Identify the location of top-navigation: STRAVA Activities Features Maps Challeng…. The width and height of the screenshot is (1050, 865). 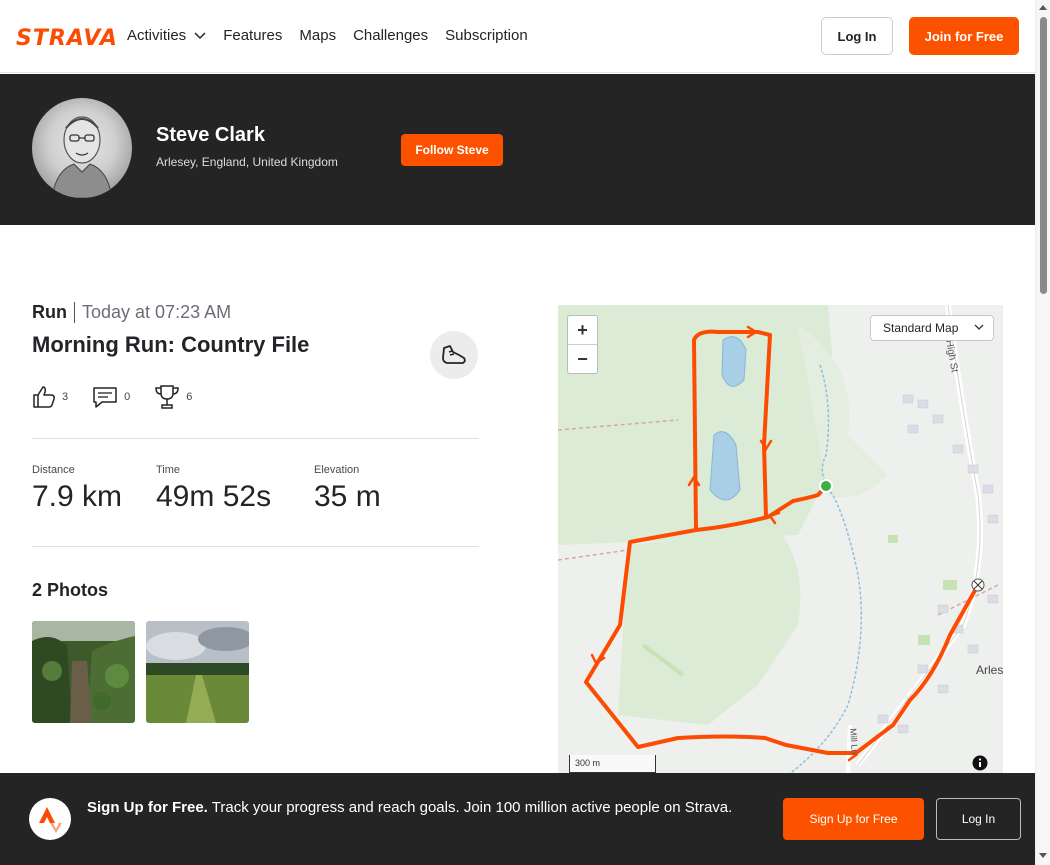
(517, 36).